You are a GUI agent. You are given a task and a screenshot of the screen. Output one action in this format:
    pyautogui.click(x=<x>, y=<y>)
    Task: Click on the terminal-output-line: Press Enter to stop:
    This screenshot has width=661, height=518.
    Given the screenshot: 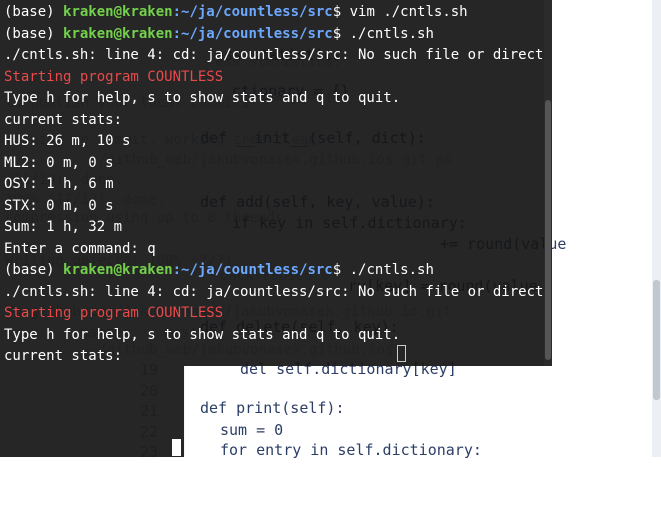 What is the action you would take?
    pyautogui.click(x=93, y=506)
    